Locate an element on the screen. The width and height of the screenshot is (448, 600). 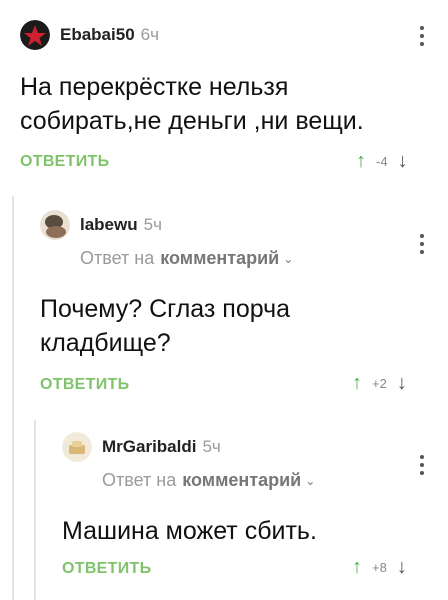
rating: ↑ +2 ↓ is located at coordinates (379, 383).